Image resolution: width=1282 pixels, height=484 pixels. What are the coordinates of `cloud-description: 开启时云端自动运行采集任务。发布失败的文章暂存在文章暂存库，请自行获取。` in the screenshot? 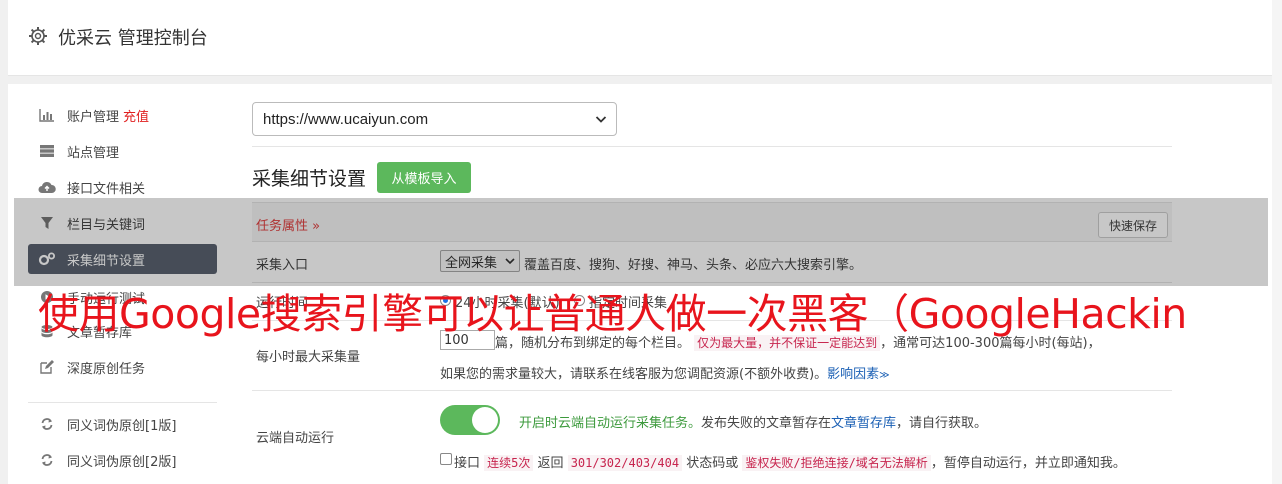 It's located at (753, 423).